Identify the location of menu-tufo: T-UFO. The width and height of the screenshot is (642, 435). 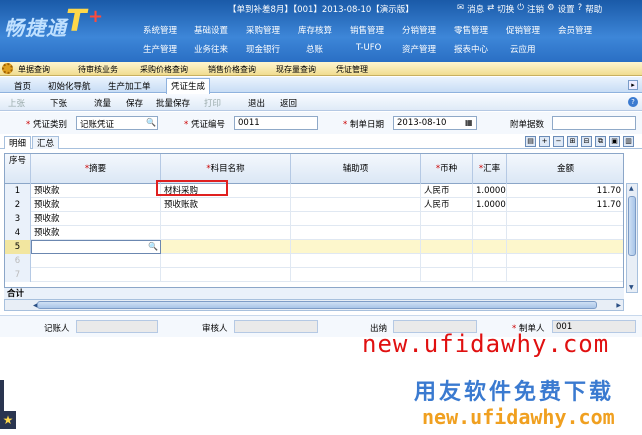
(368, 48).